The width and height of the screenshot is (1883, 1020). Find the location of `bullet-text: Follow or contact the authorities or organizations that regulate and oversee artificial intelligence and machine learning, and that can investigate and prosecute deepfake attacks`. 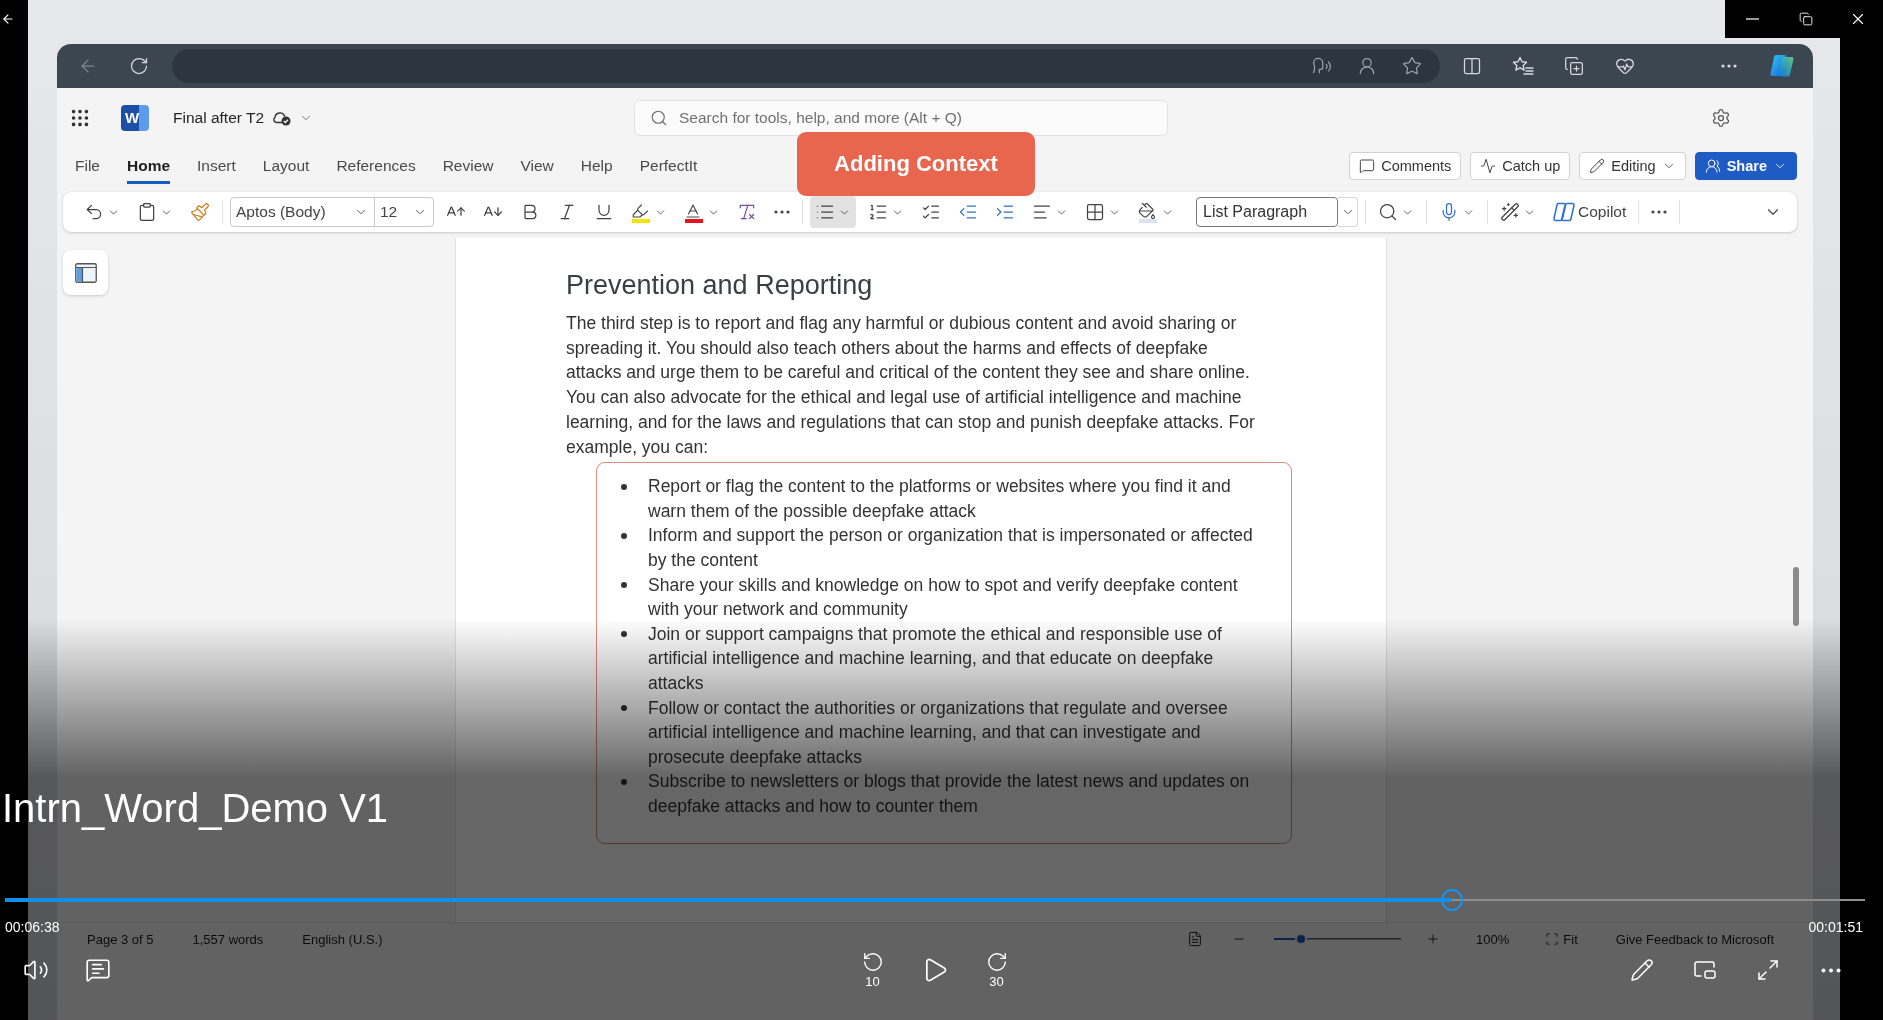

bullet-text: Follow or contact the authorities or organizations that regulate and oversee artificial intelligence and machine learning, and that can investigate and prosecute deepfake attacks is located at coordinates (938, 732).